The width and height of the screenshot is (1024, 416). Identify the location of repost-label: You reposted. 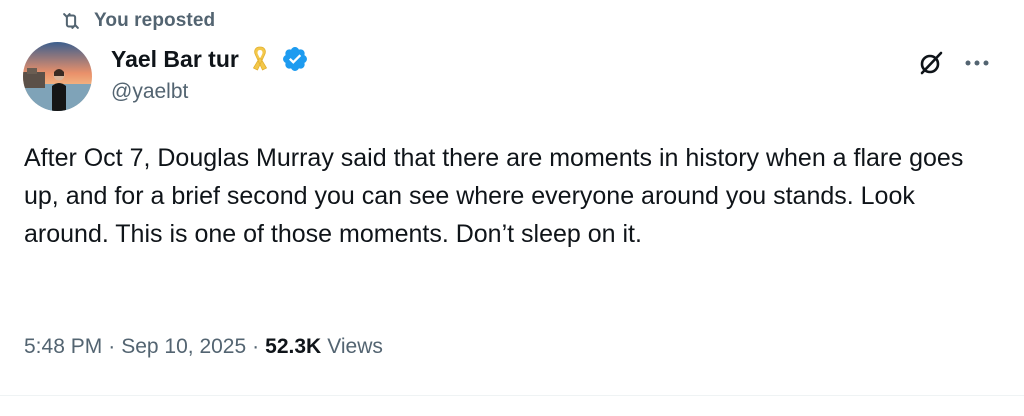
(155, 20).